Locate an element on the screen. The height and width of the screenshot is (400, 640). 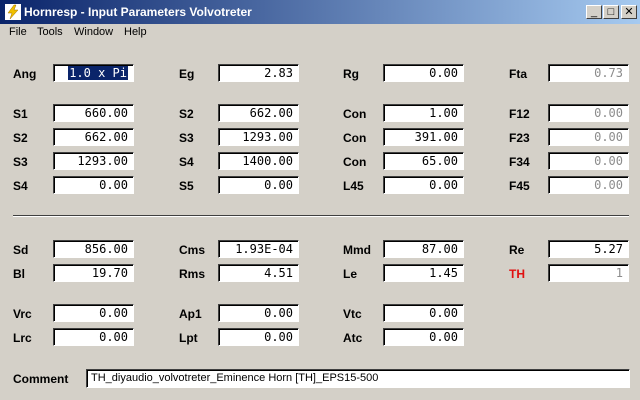
field-lpt: 0.00 is located at coordinates (258, 337).